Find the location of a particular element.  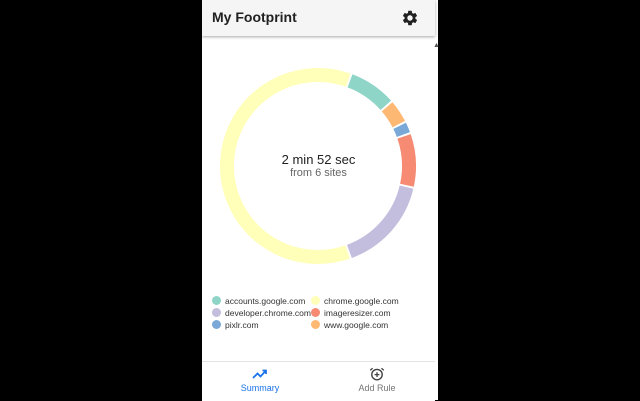

bottom-navigation: Summary Add Rule is located at coordinates (318, 381).